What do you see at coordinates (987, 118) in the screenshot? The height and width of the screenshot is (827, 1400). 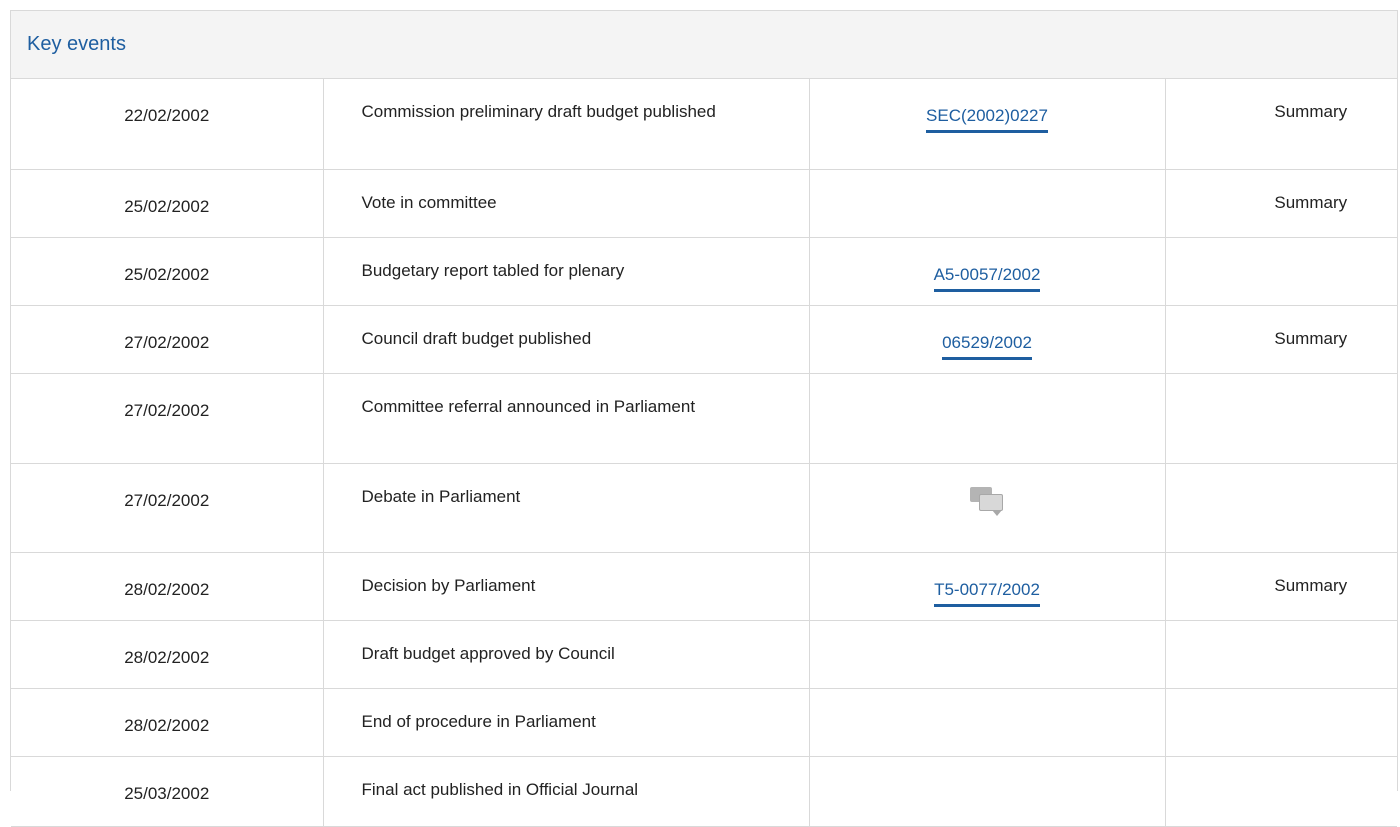 I see `document-link: SEC(2002)0227` at bounding box center [987, 118].